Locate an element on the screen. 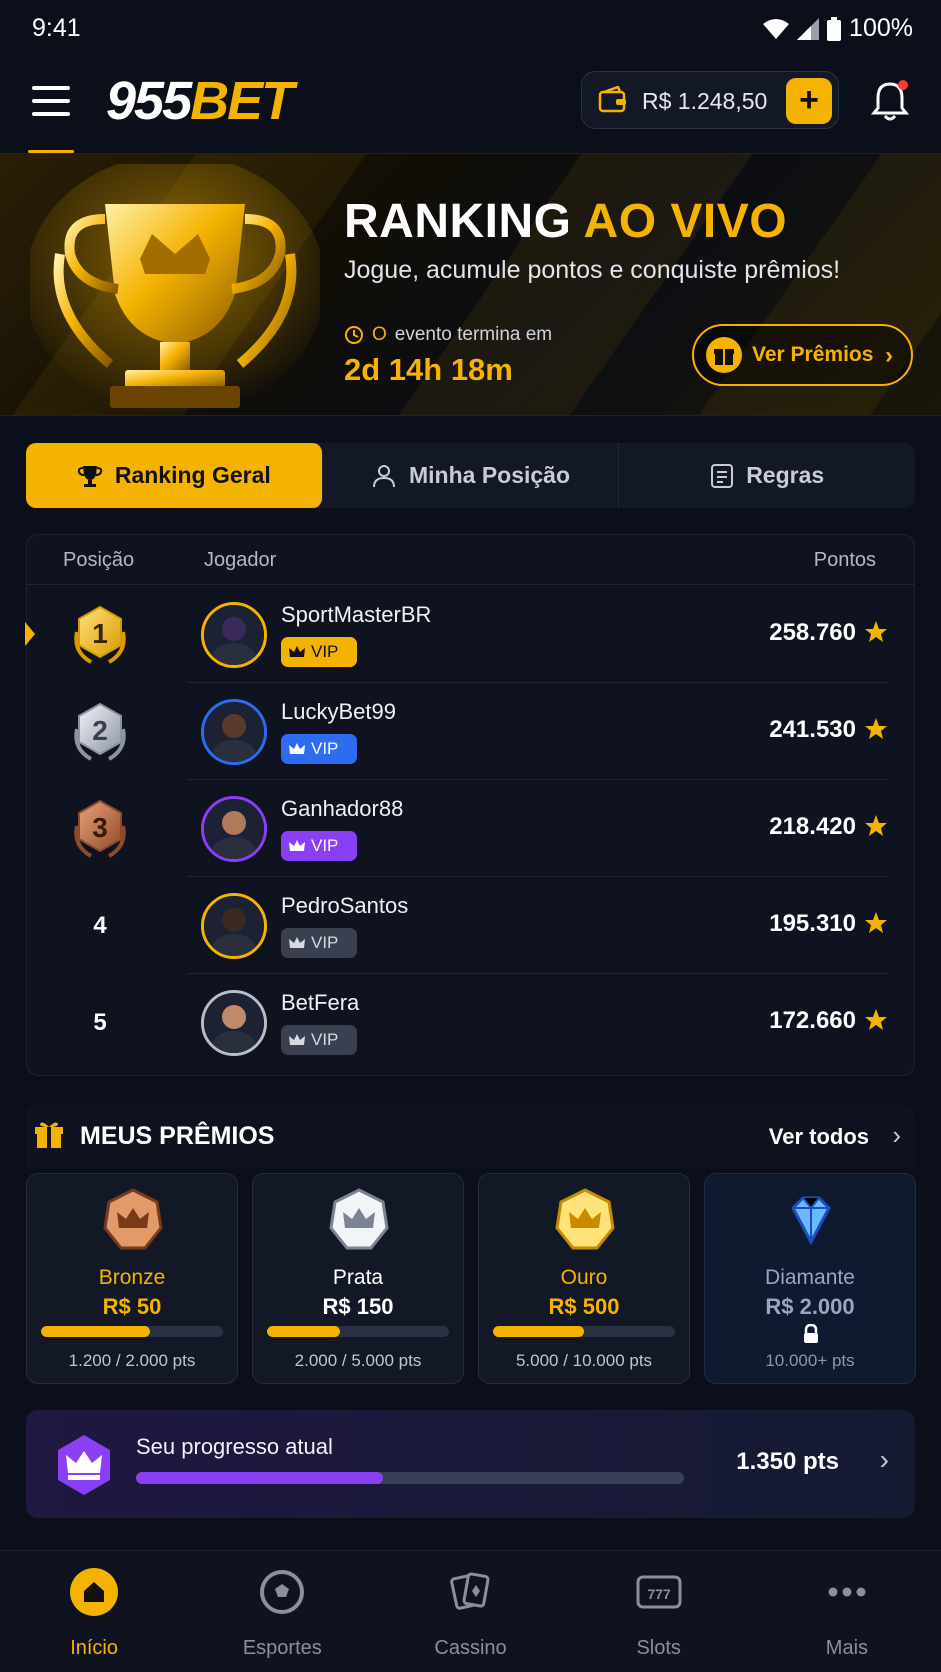 This screenshot has height=1672, width=941. column-points: Pontos is located at coordinates (844, 560).